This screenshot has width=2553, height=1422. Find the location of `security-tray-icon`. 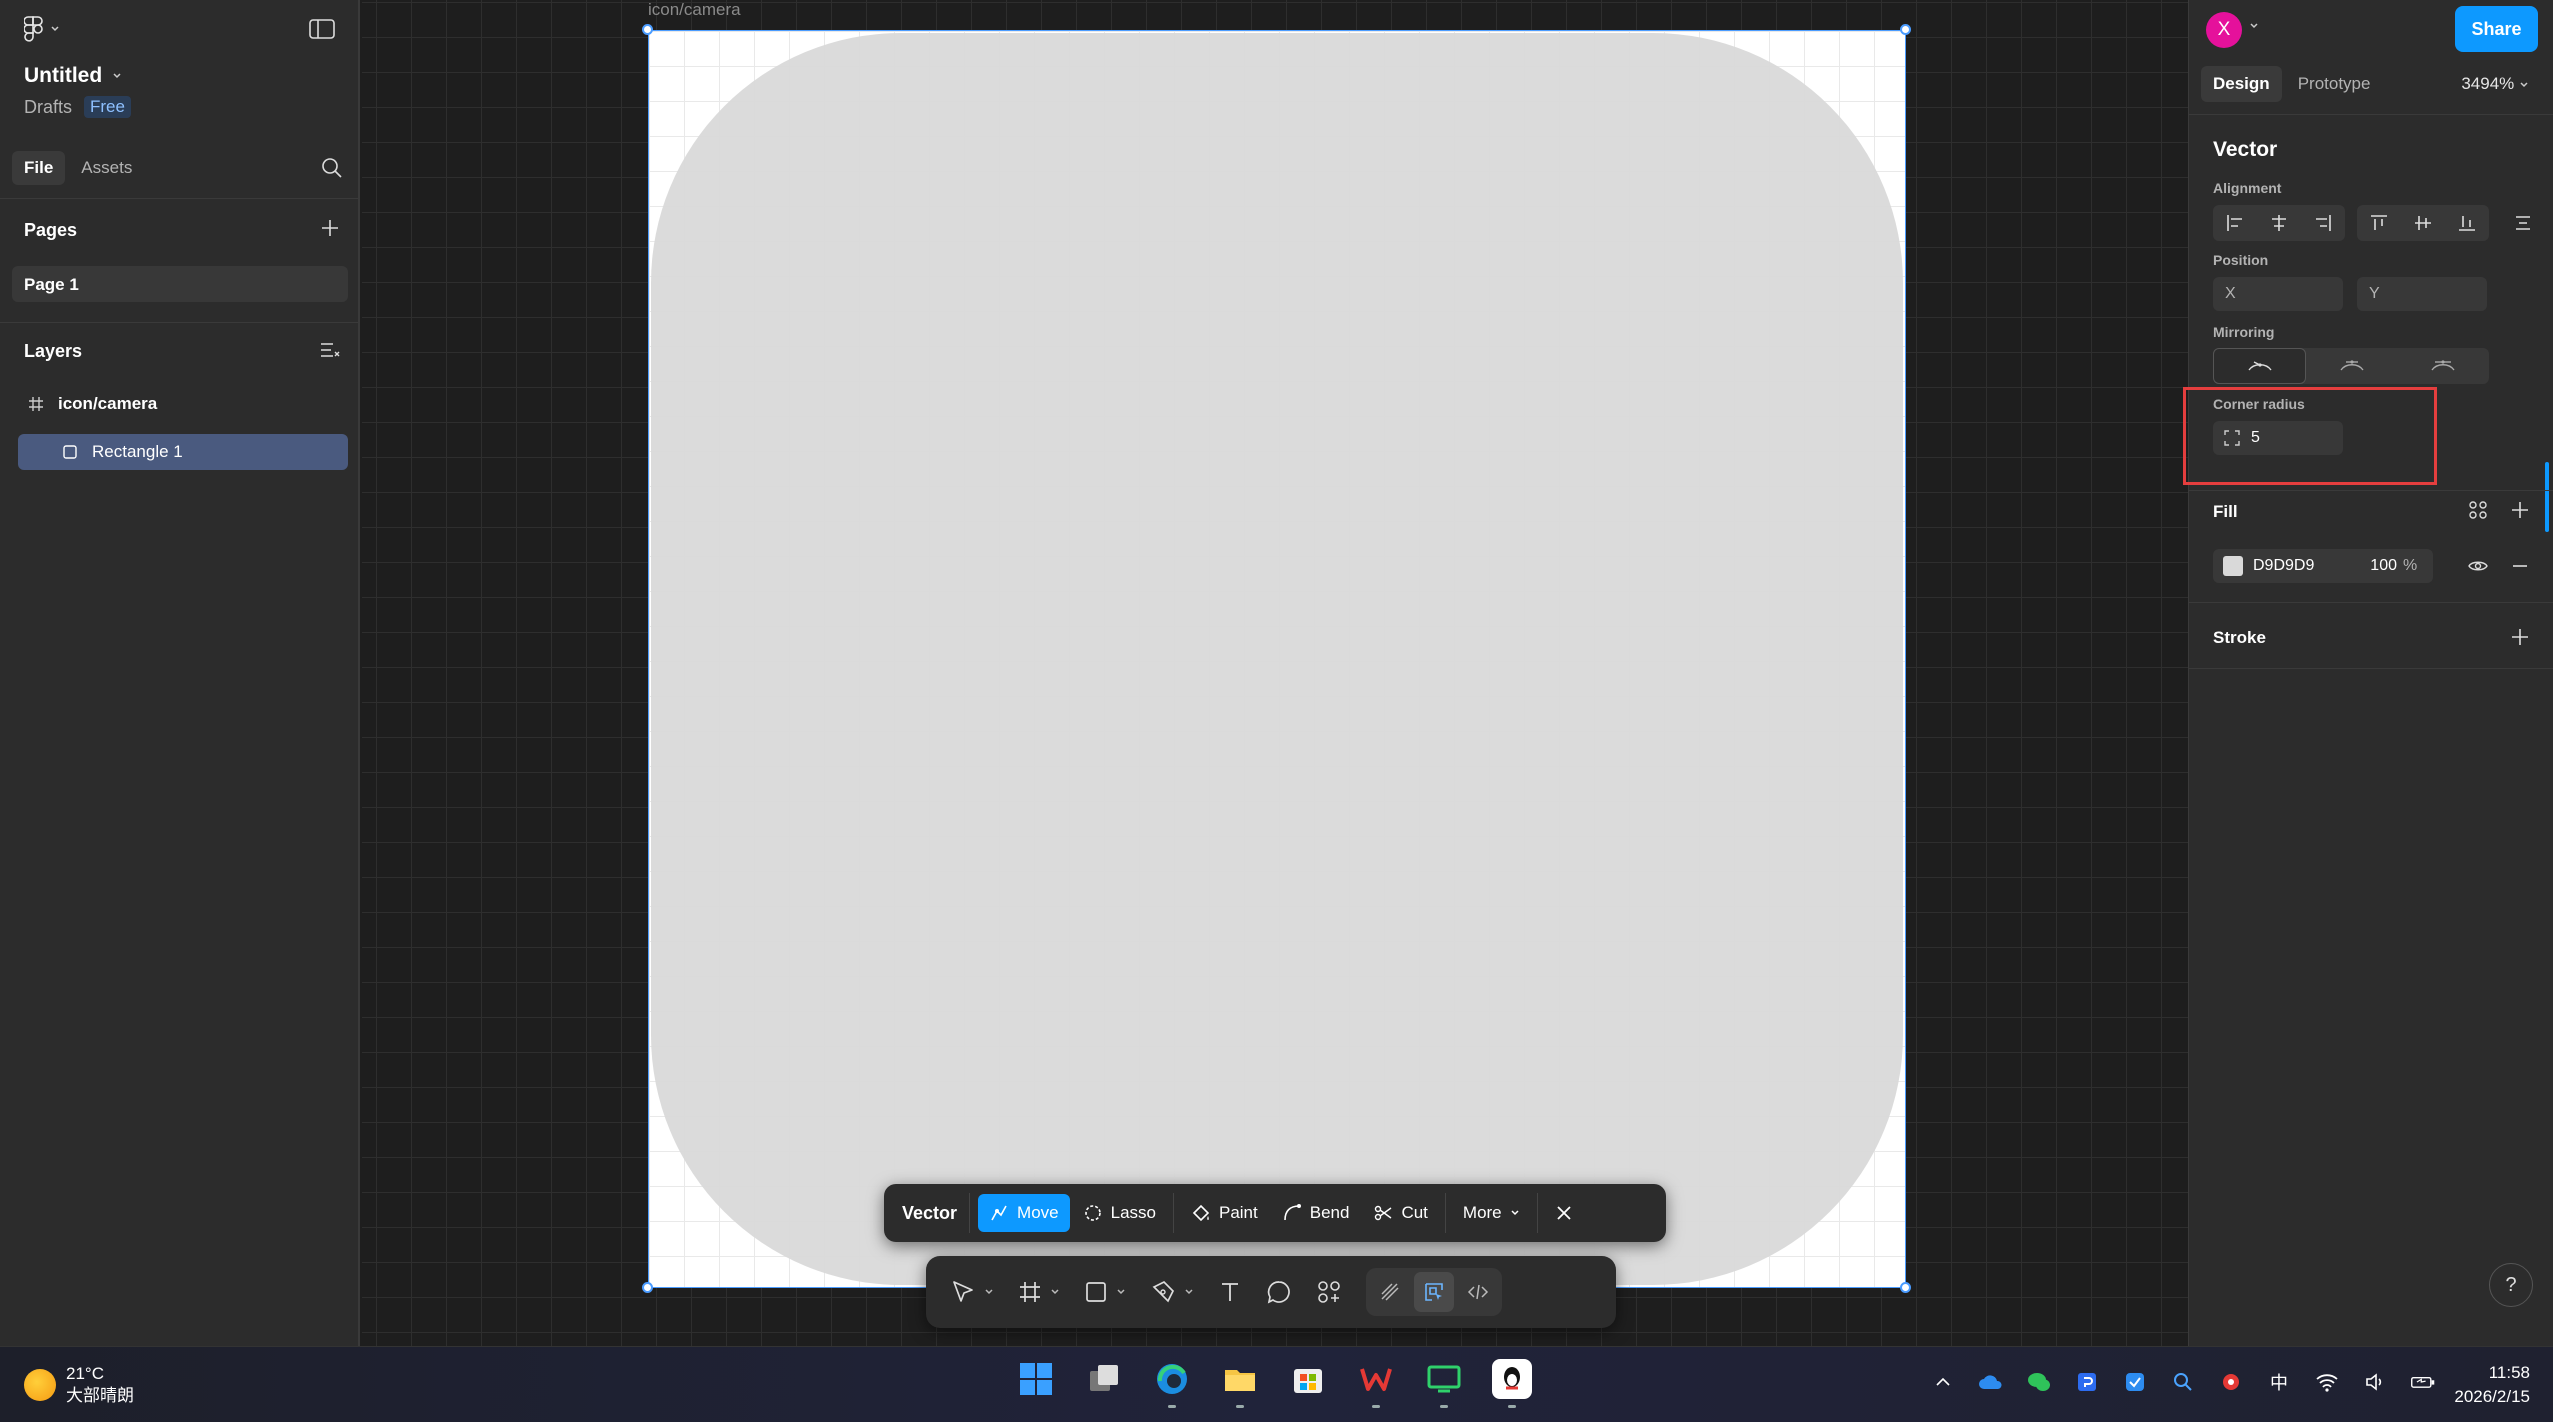

security-tray-icon is located at coordinates (2231, 1382).